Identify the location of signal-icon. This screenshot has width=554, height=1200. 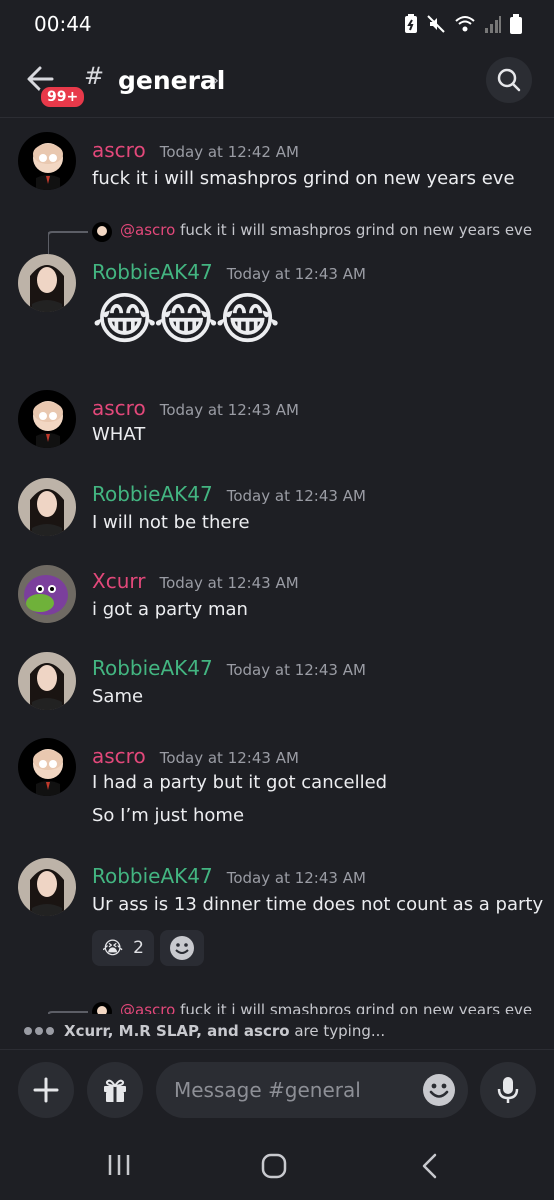
(493, 24).